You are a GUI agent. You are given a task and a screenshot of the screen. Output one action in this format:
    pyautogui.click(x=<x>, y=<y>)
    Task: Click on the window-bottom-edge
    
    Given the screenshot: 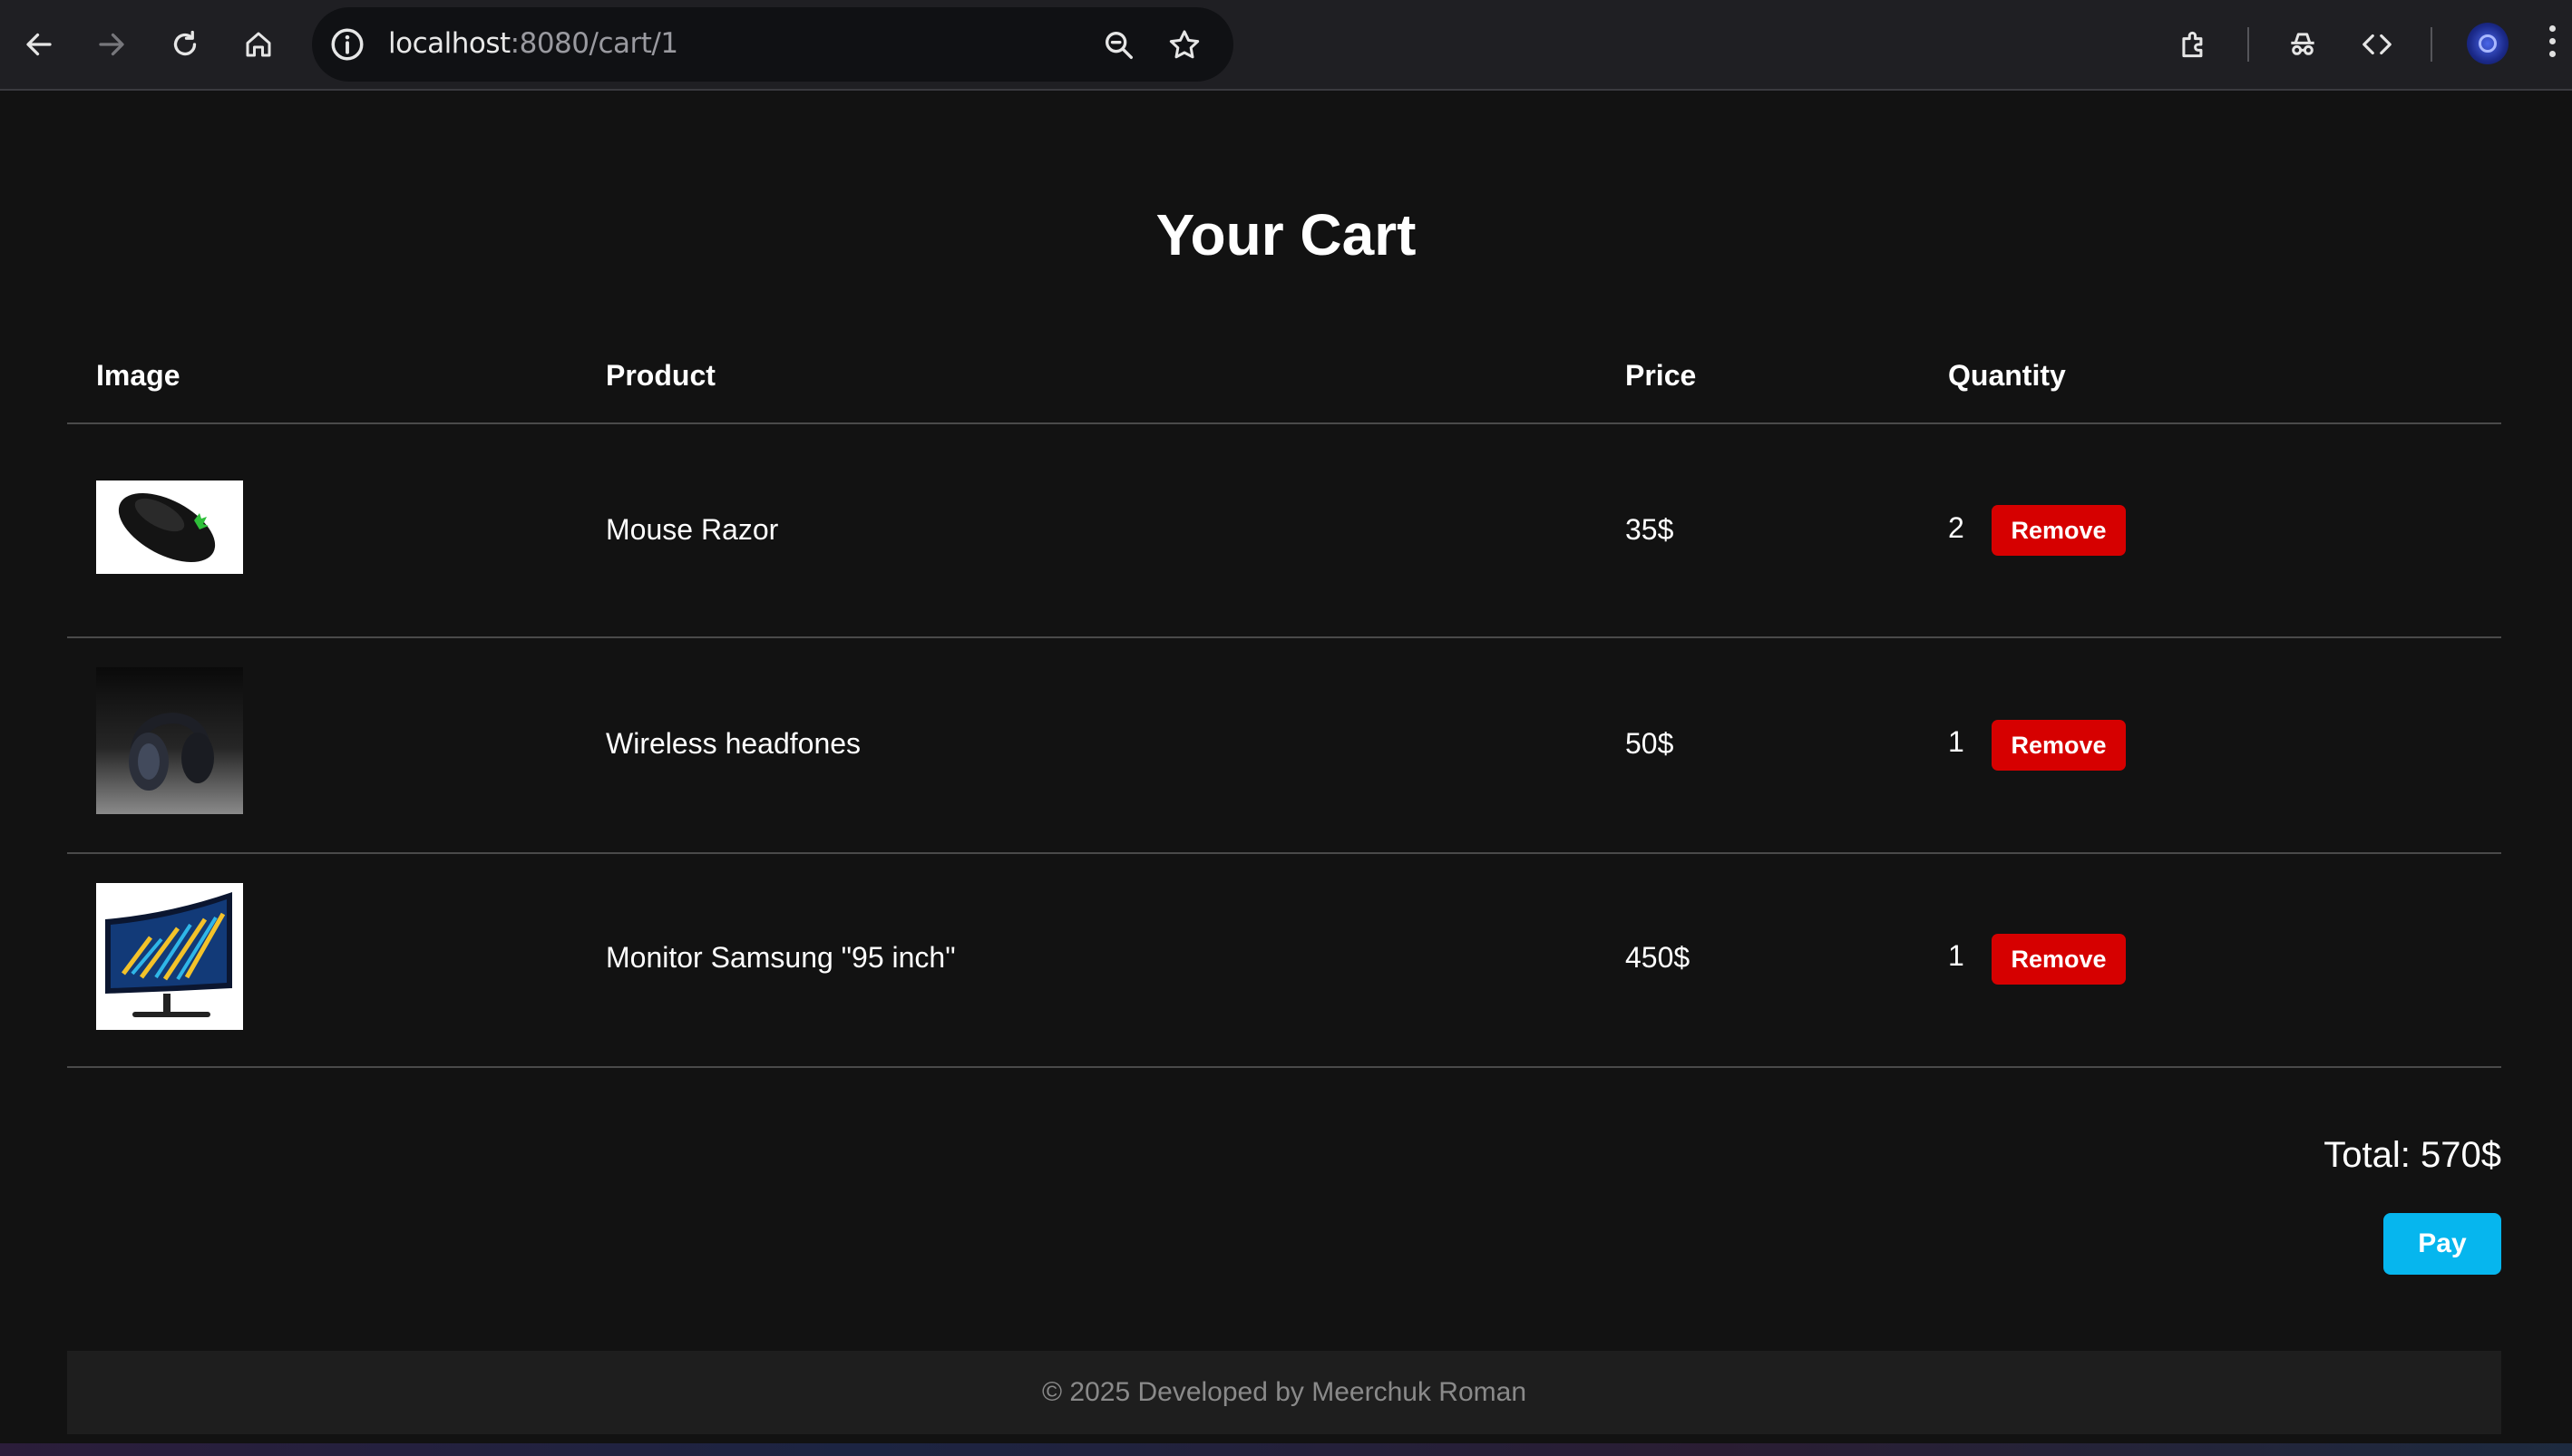 What is the action you would take?
    pyautogui.click(x=1286, y=1449)
    